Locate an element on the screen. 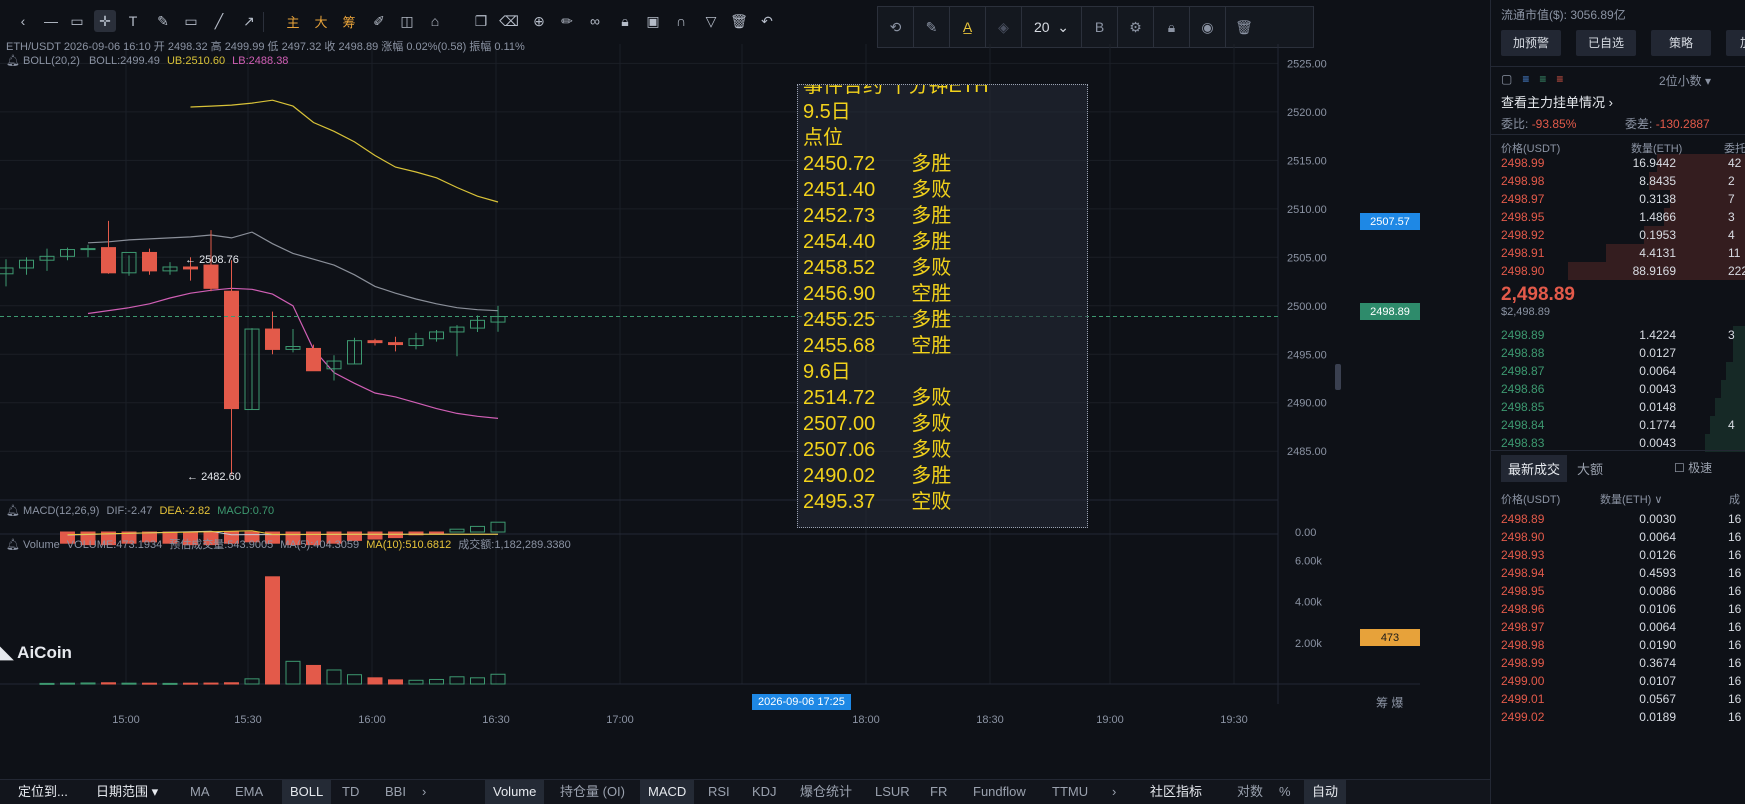 Image resolution: width=1745 pixels, height=804 pixels. note-line: 2454.40 多胜 is located at coordinates (945, 242).